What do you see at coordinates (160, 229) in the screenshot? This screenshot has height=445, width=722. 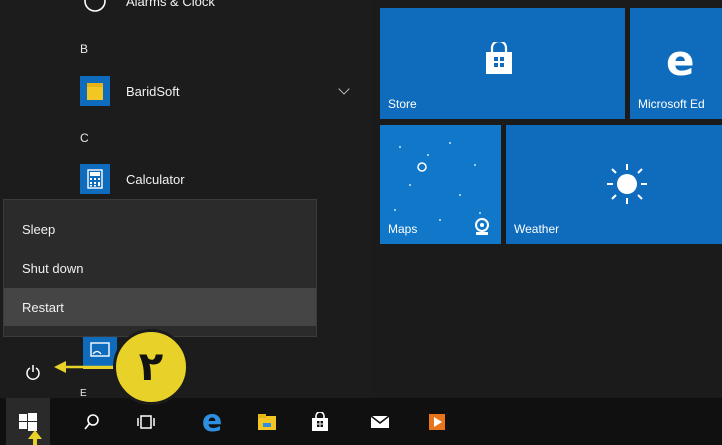 I see `power-menu-sleep: Sleep` at bounding box center [160, 229].